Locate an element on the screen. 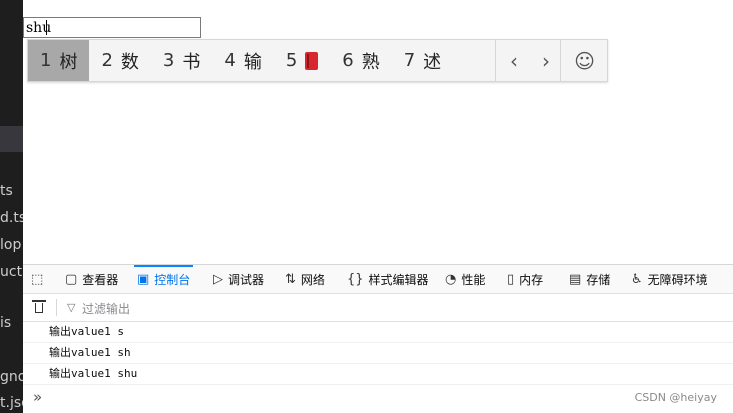 Image resolution: width=733 pixels, height=413 pixels. tab-performance: ◔ 性能 is located at coordinates (465, 279).